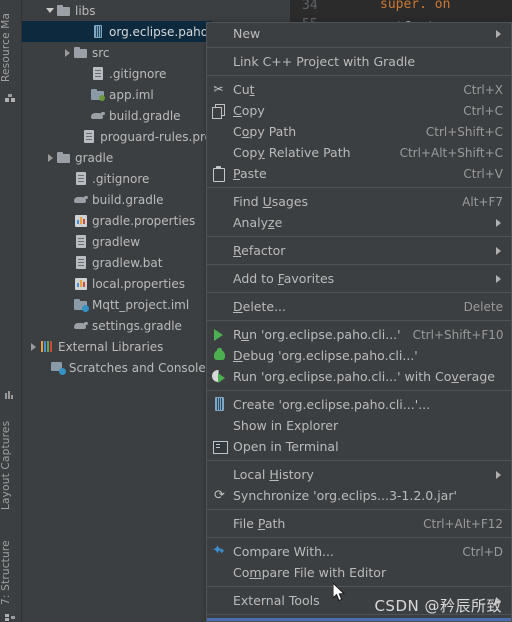  I want to click on menu-item: ✂ Cut Ctrl+X, so click(359, 89).